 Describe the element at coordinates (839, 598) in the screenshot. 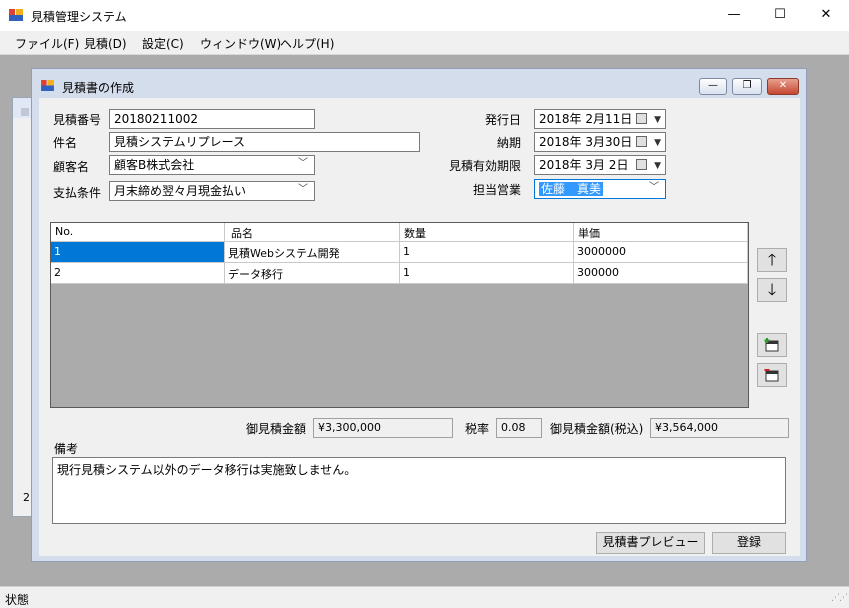

I see `resize-grip-icon: ⋰⋰` at that location.